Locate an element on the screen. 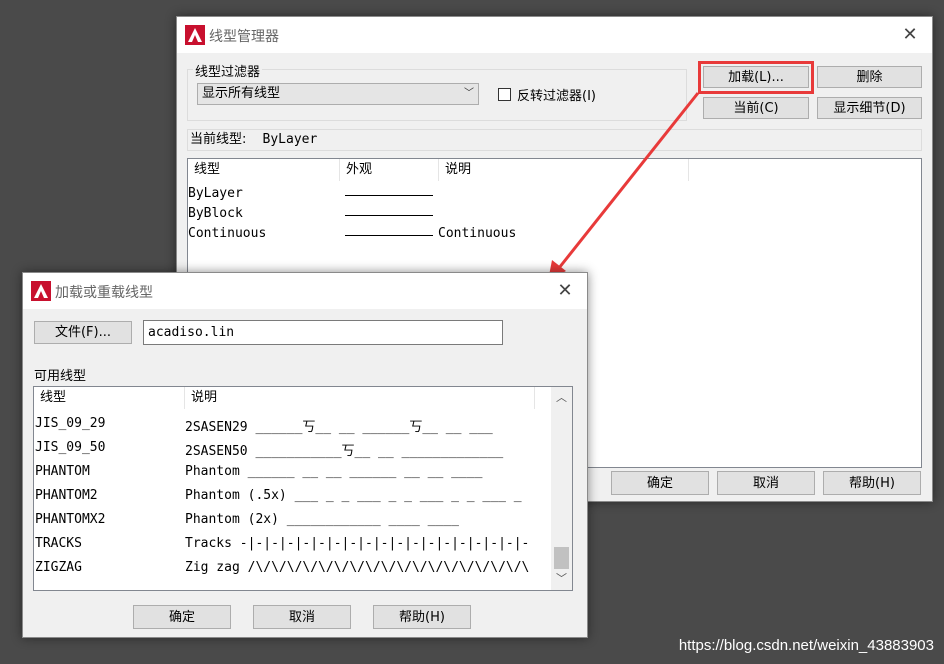 This screenshot has height=664, width=944. column-header-appearance: 外观 is located at coordinates (389, 170).